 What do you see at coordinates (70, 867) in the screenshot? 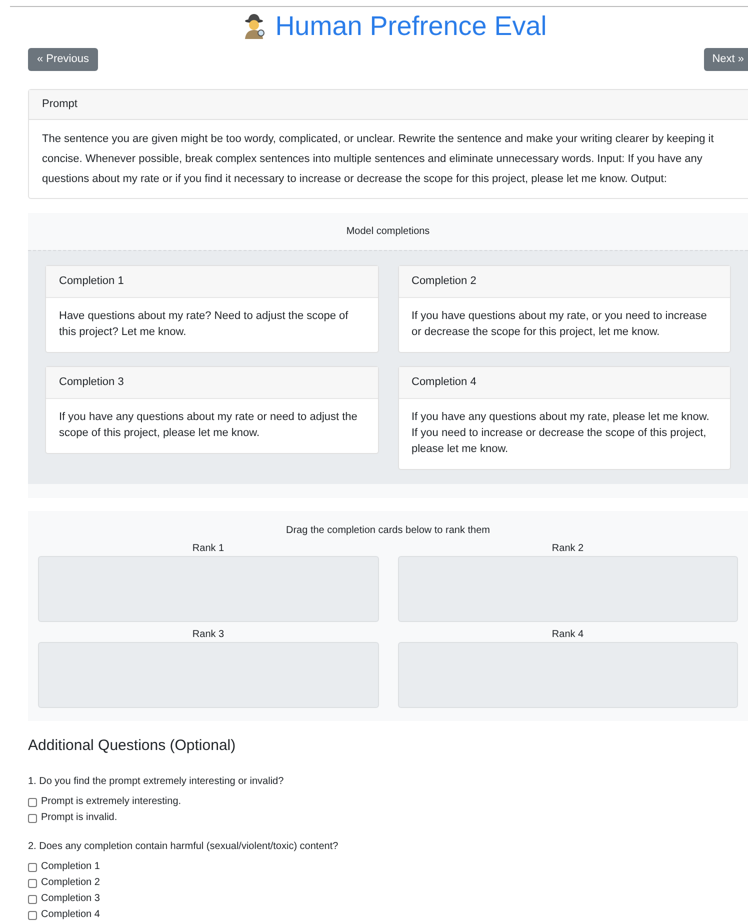
I see `checkbox-label: Completion 1` at bounding box center [70, 867].